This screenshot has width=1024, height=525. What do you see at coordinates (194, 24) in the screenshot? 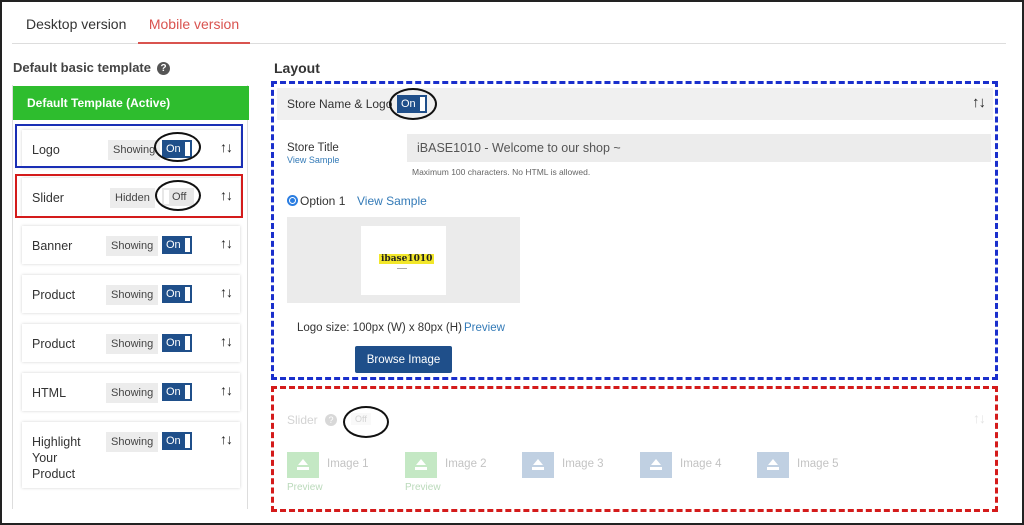
I see `tab-mobile-version: Mobile version` at bounding box center [194, 24].